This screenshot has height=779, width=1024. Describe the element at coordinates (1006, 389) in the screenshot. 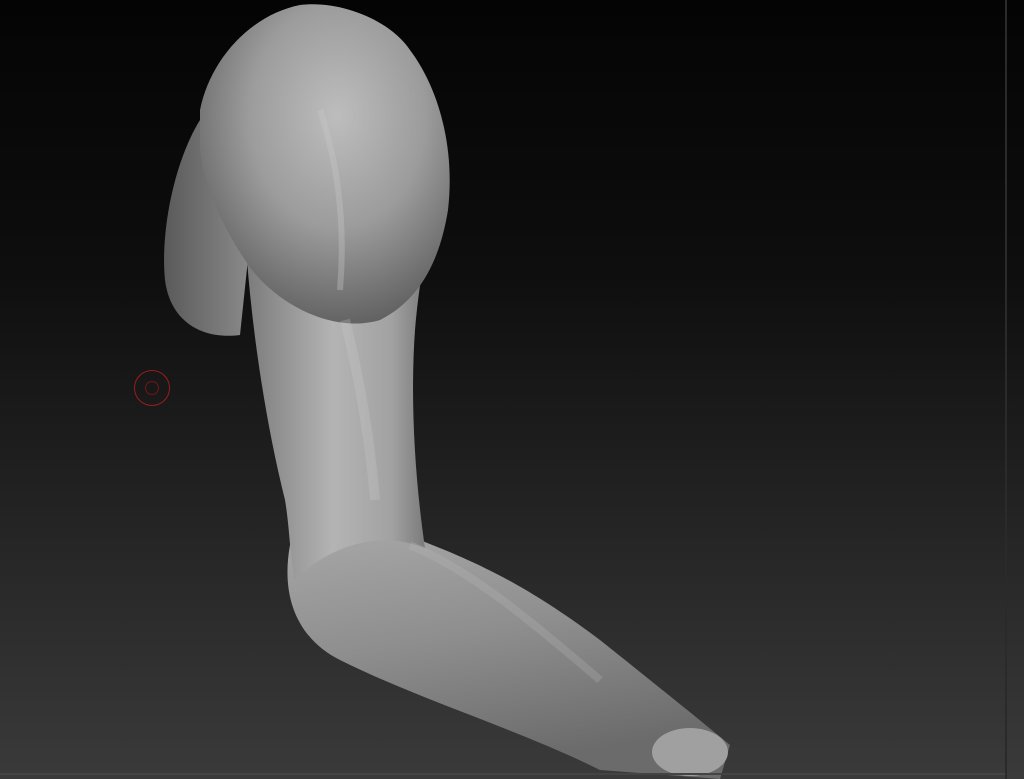

I see `viewport-right-divider` at that location.